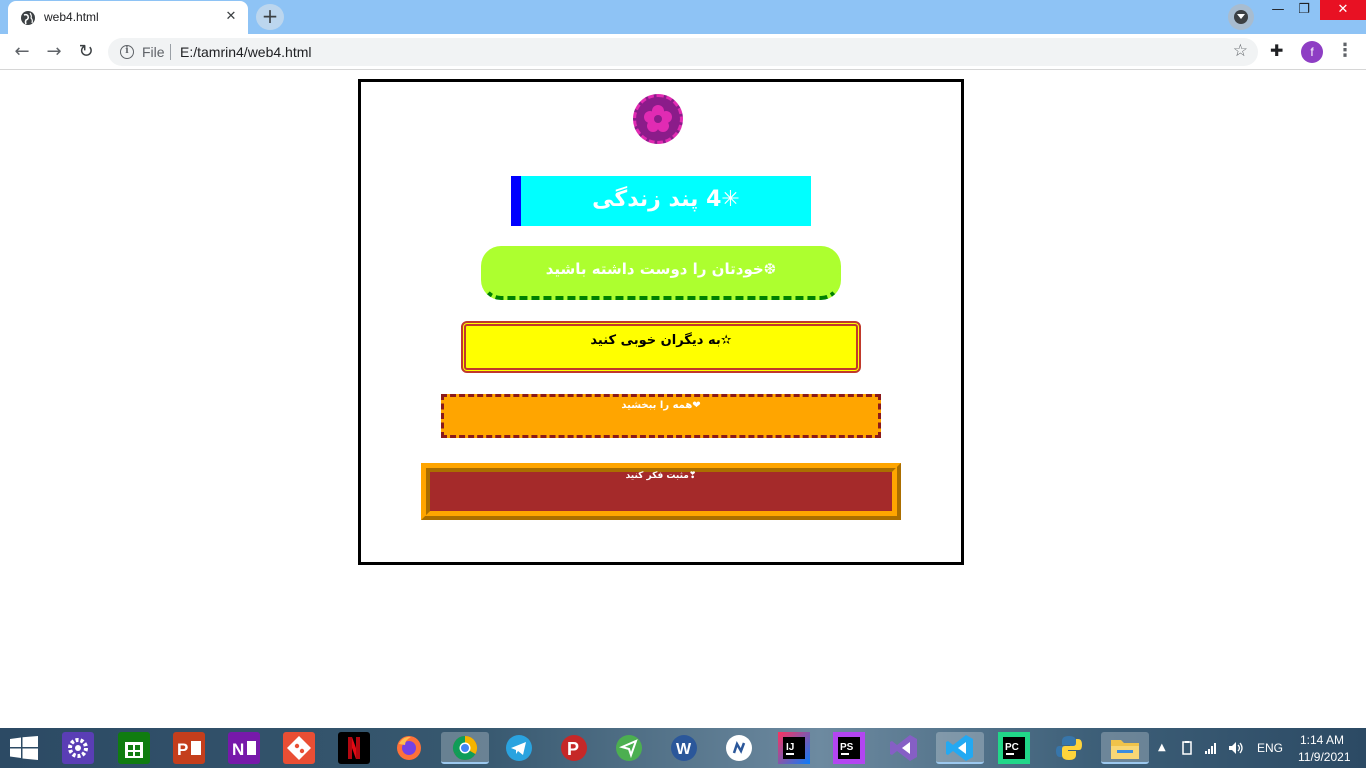 This screenshot has height=768, width=1366. Describe the element at coordinates (661, 491) in the screenshot. I see `advice-item-4: ❣مثبت فکر کنید` at that location.